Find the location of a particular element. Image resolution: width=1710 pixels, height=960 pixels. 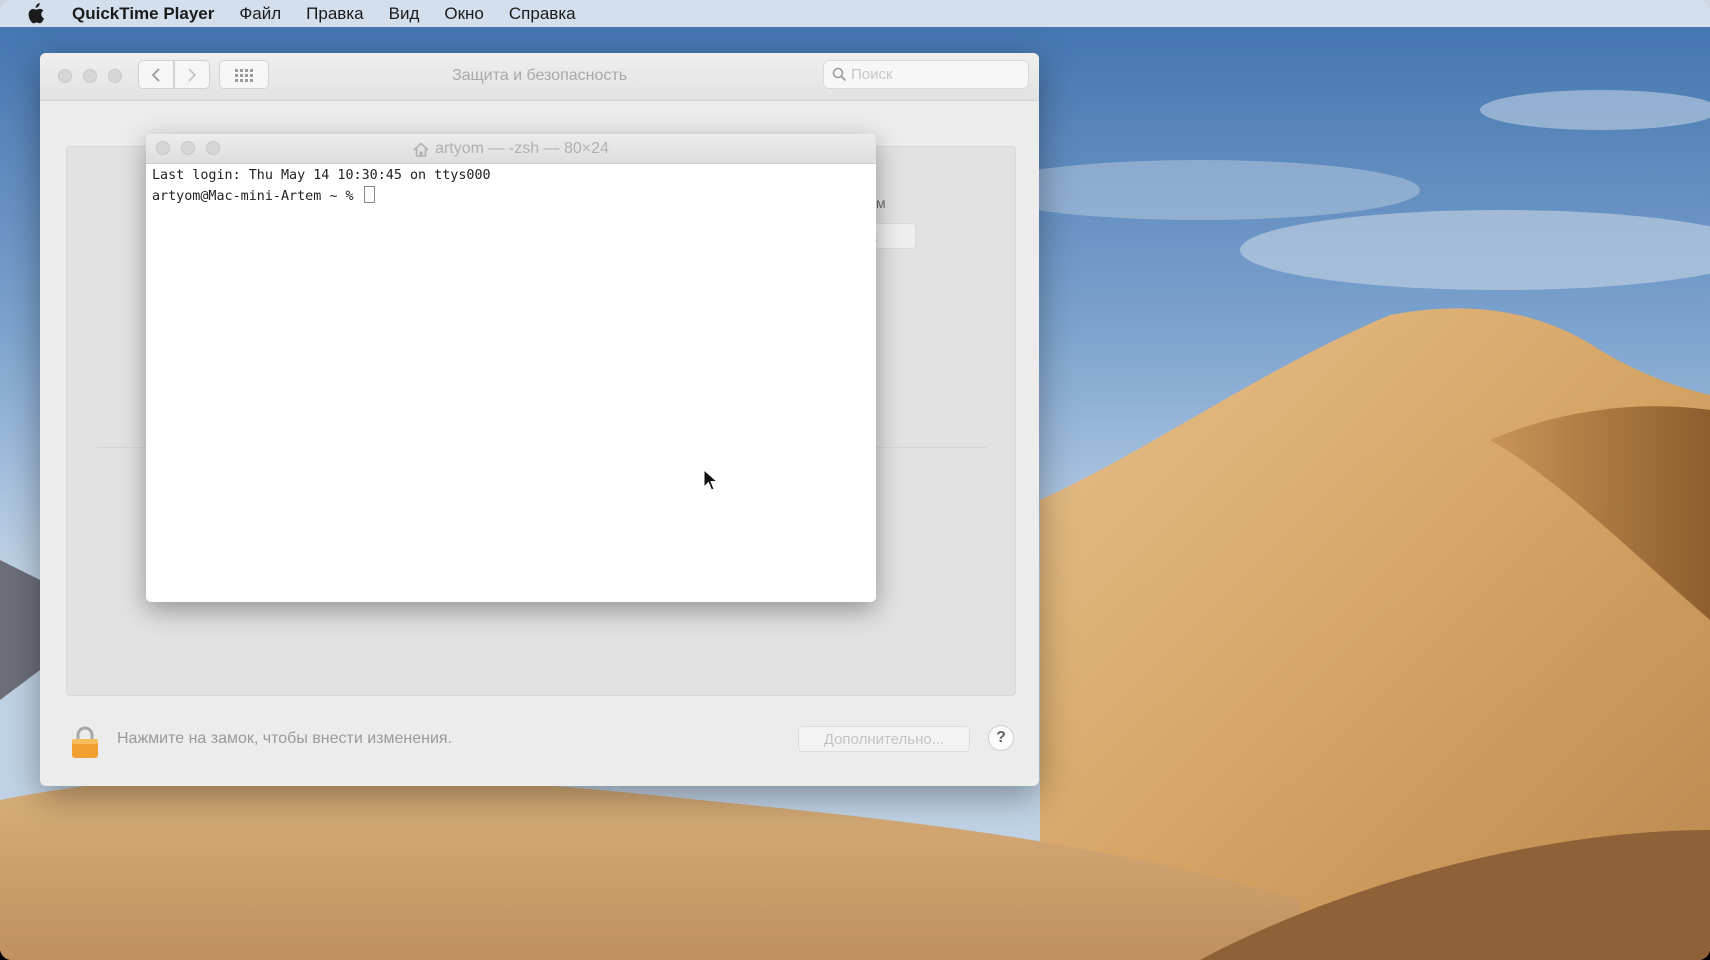

terminal-title-area: artyom — -zsh — 80×24 is located at coordinates (511, 149).